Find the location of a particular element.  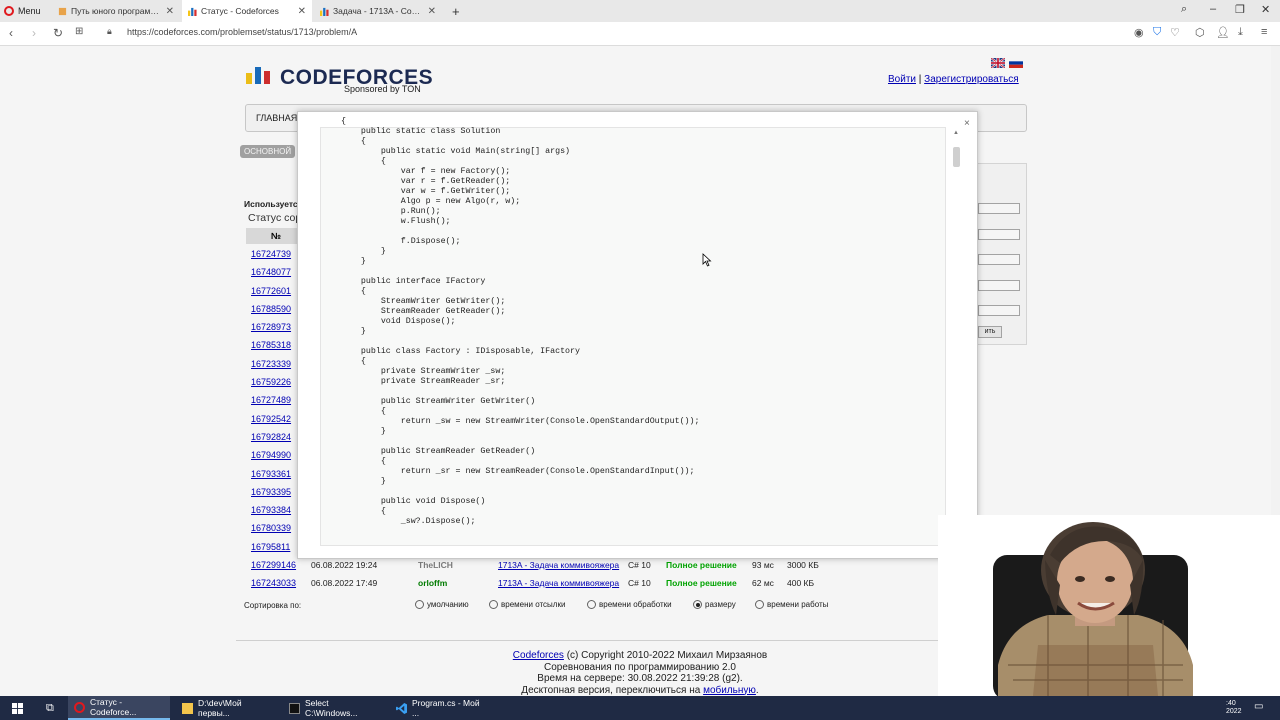

table-row: 16793361 is located at coordinates (271, 478).